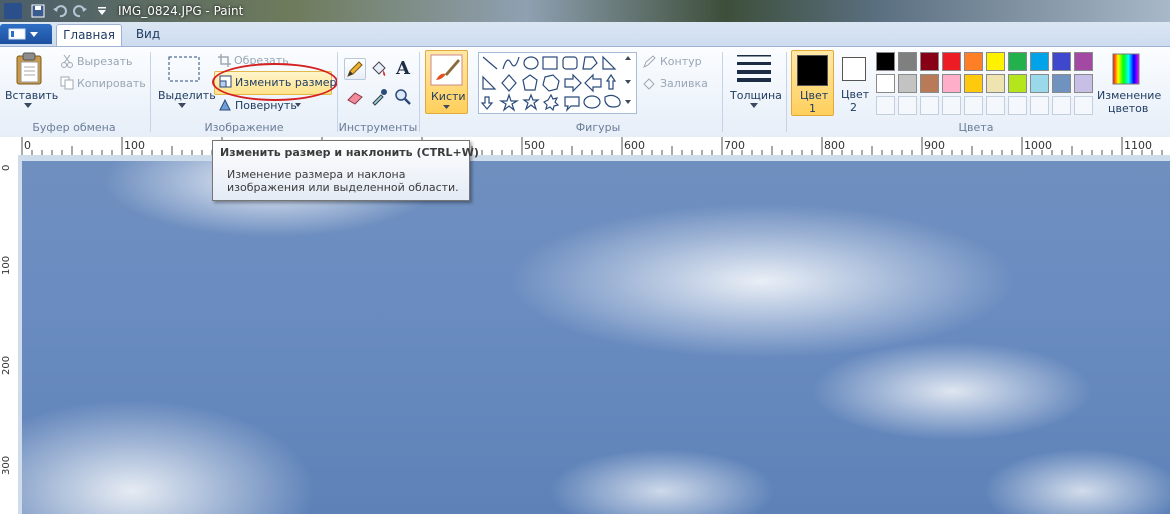  What do you see at coordinates (612, 101) in the screenshot?
I see `cloud-callout-shape-icon` at bounding box center [612, 101].